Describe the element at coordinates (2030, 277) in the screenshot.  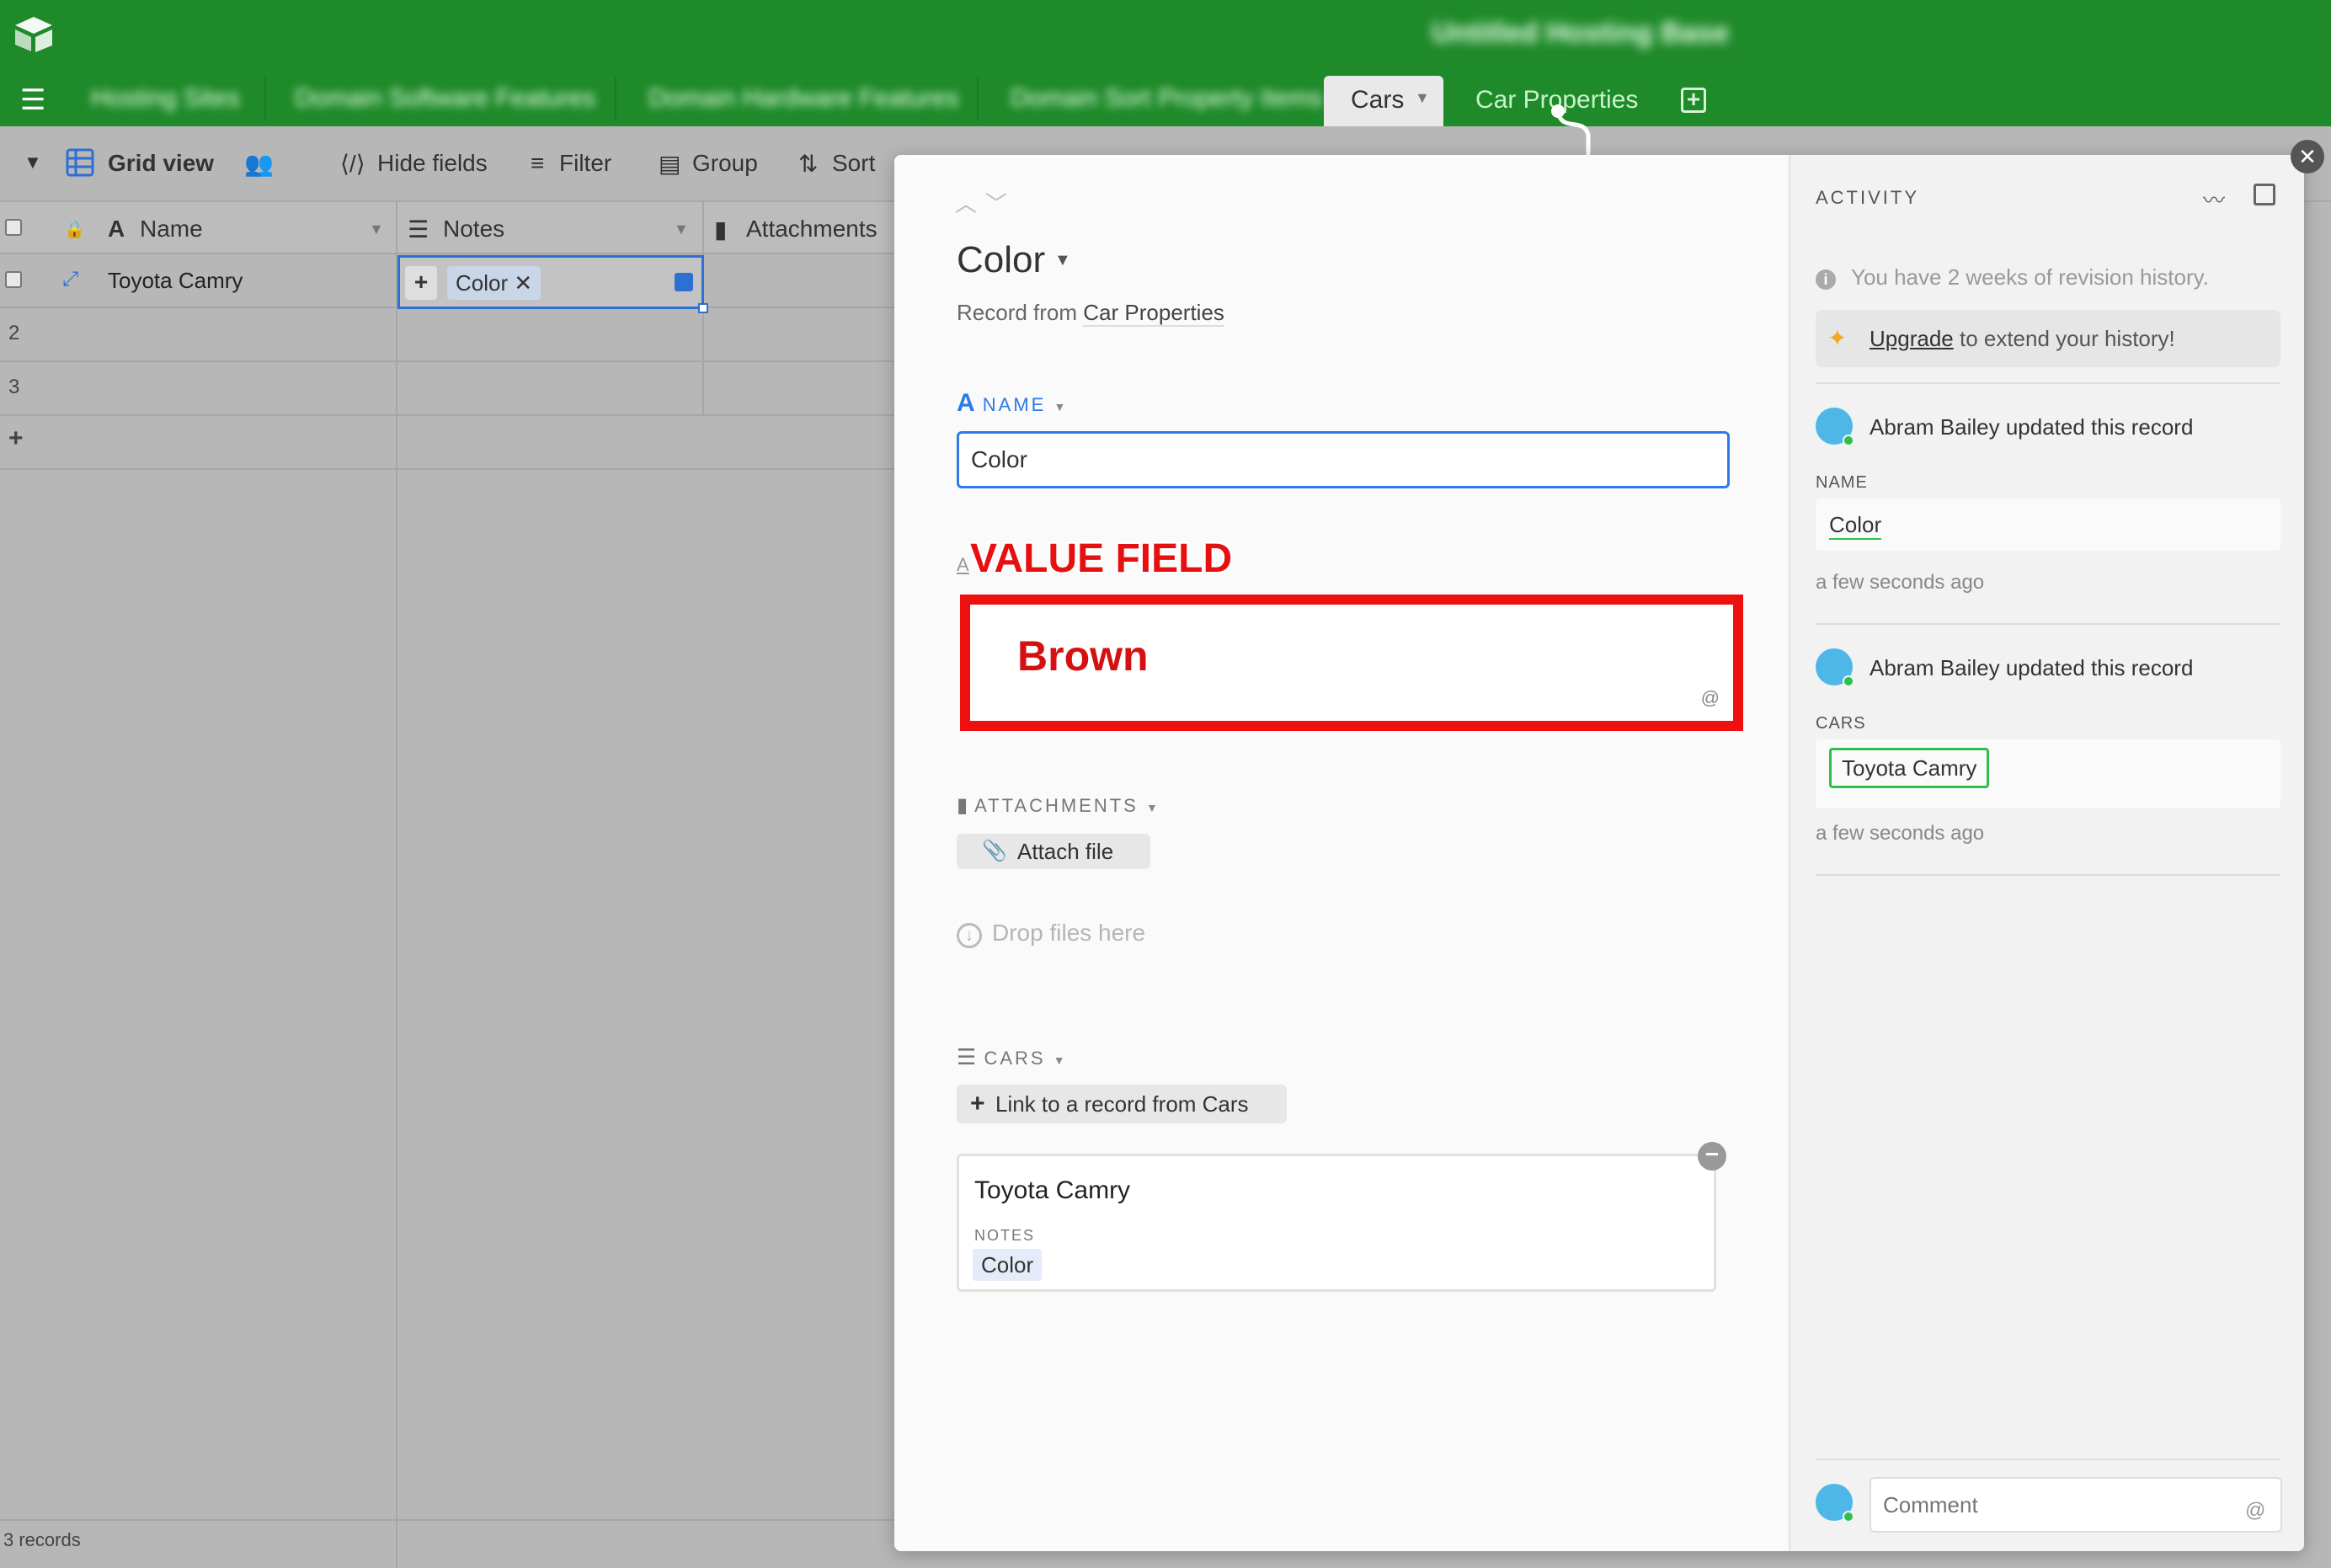
I see `revision-info-text: You have 2 weeks of revision history.` at that location.